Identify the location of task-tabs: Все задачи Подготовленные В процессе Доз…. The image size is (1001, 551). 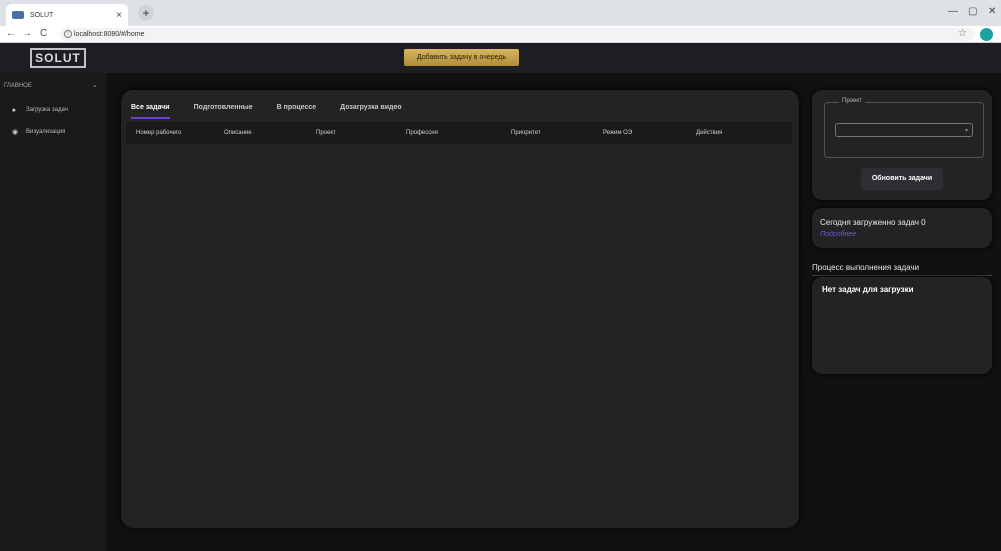
(278, 111).